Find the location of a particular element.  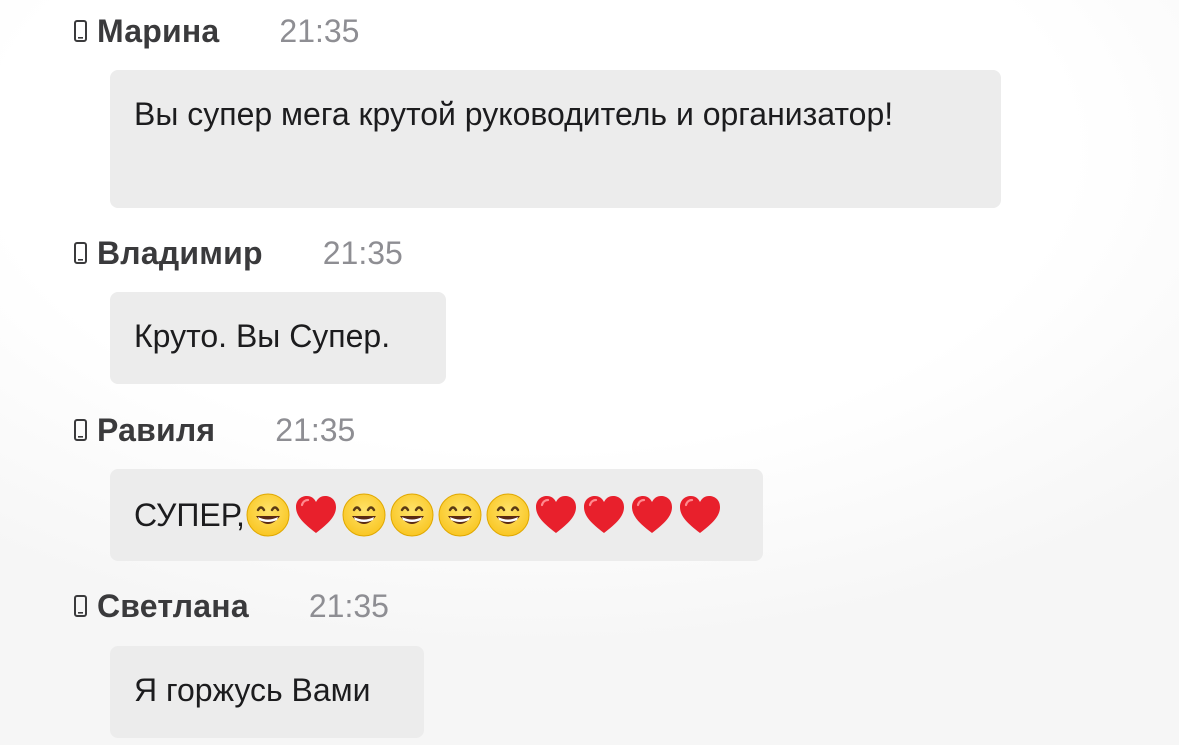

emoji-sequence is located at coordinates (485, 515).